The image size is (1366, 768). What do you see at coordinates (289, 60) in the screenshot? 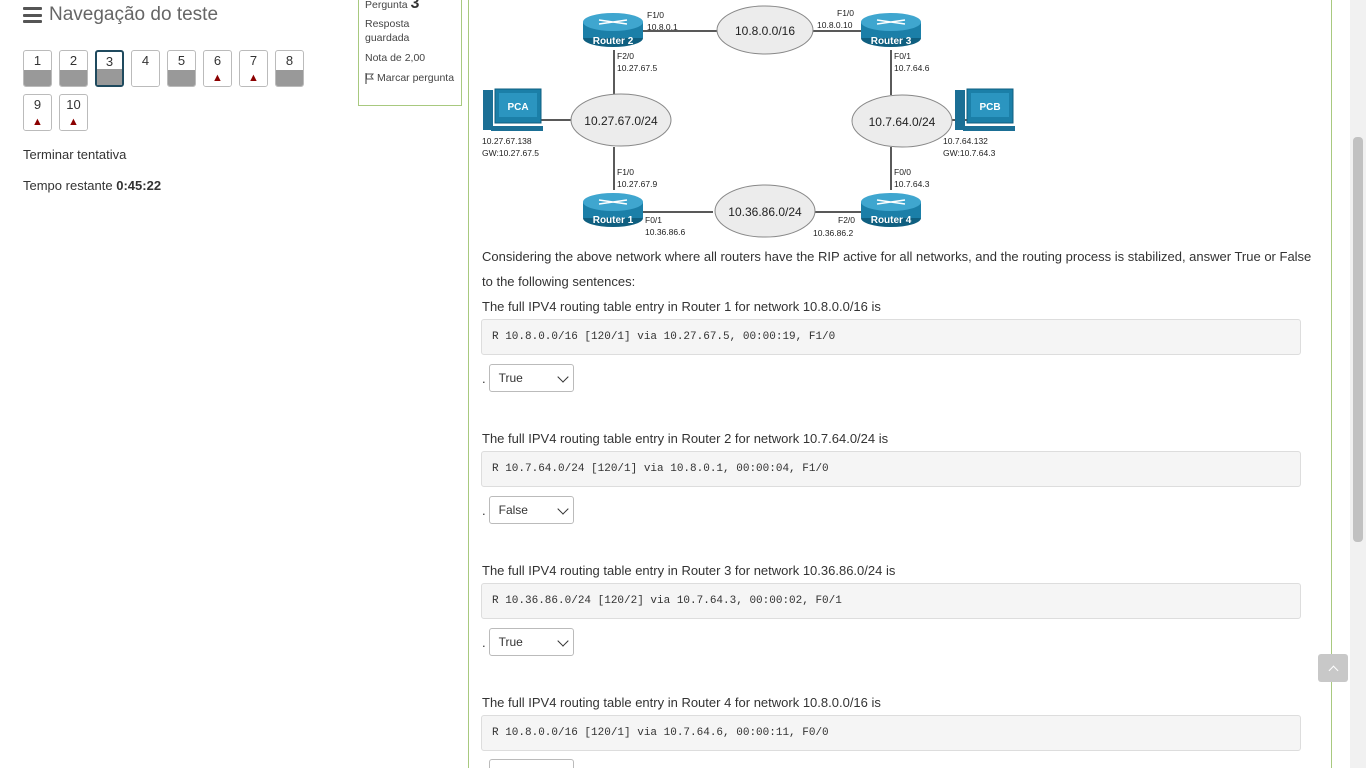
I see `question-number: 8` at bounding box center [289, 60].